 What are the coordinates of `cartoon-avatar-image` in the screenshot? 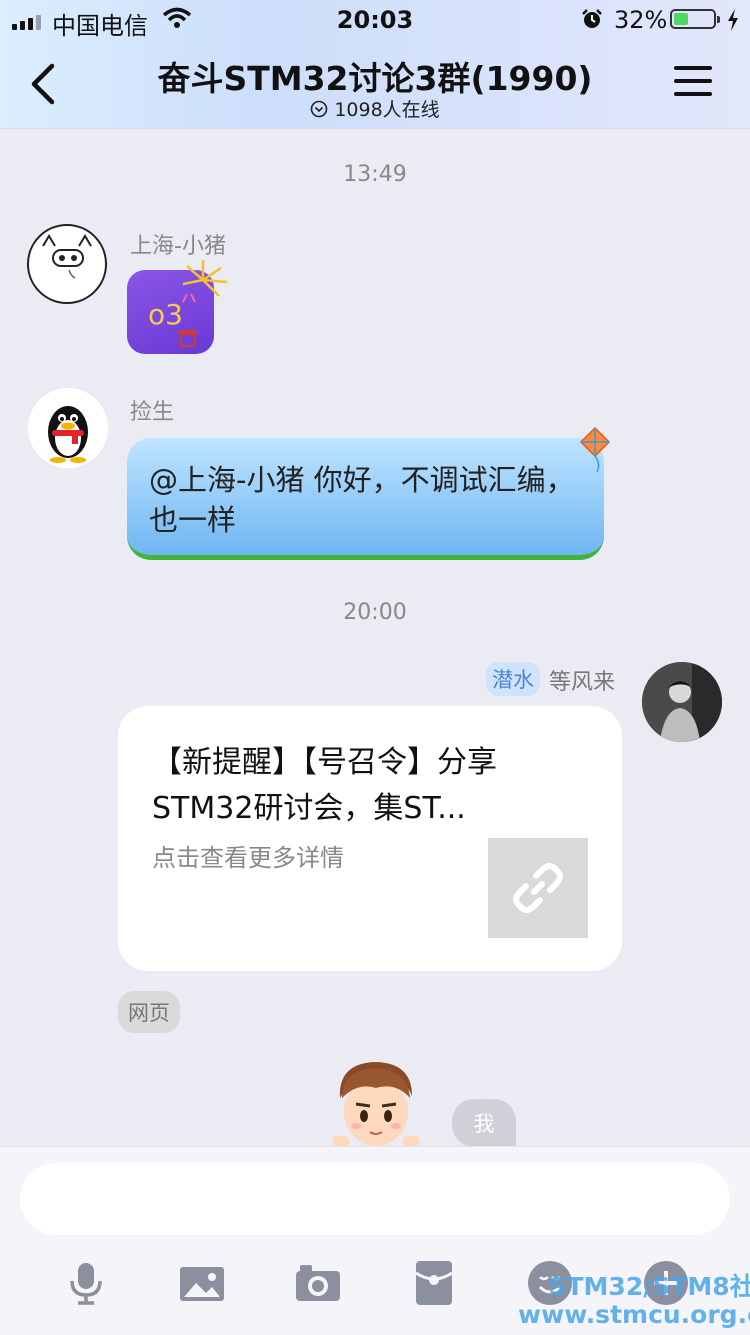 It's located at (376, 1104).